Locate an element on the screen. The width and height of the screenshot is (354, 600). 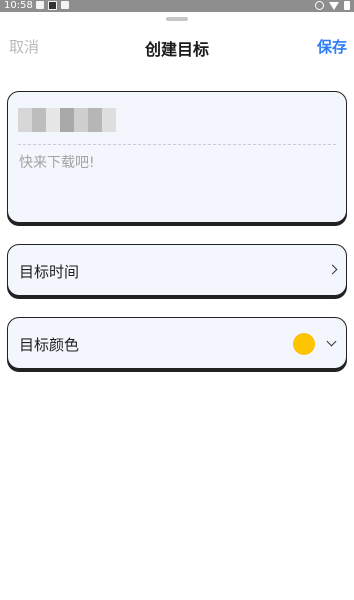
selected-color-swatch is located at coordinates (304, 344).